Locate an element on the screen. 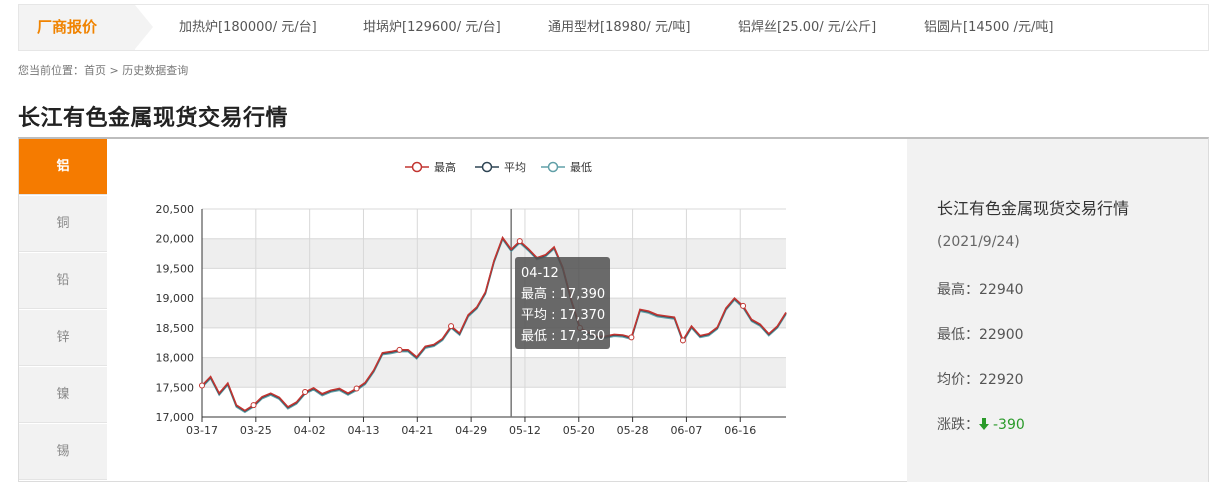 The height and width of the screenshot is (483, 1211). summary-change: 涨跌： -390 is located at coordinates (981, 424).